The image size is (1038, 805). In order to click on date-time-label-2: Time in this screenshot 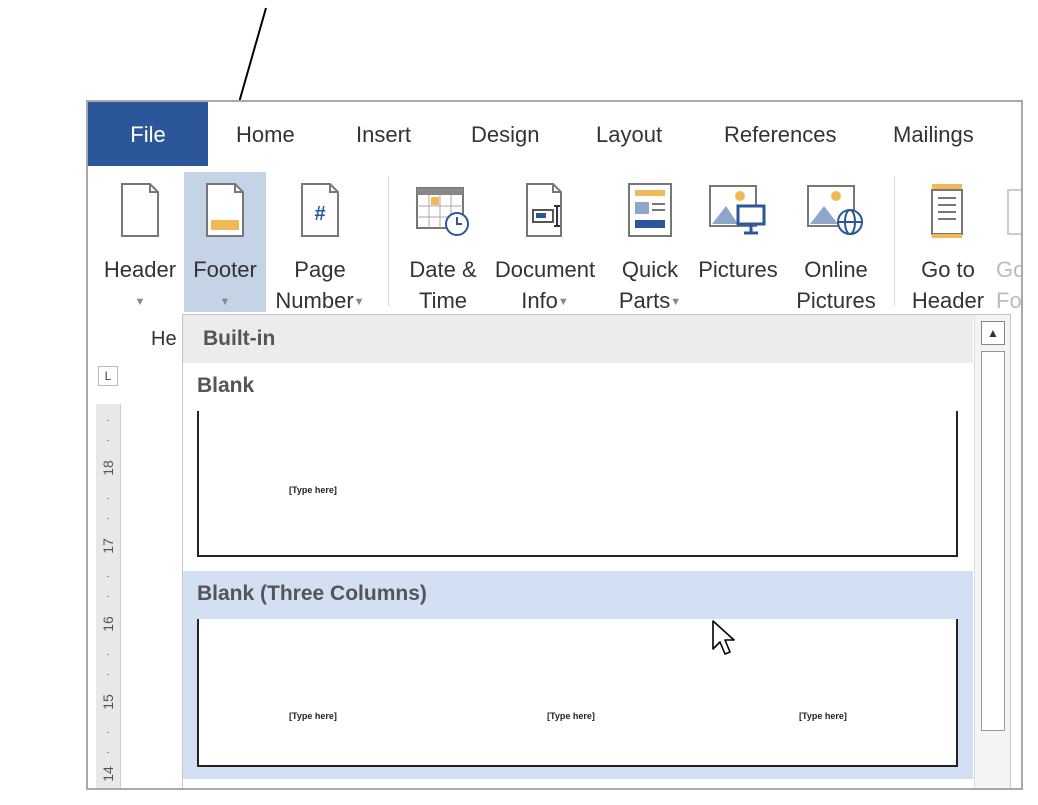, I will do `click(443, 300)`.